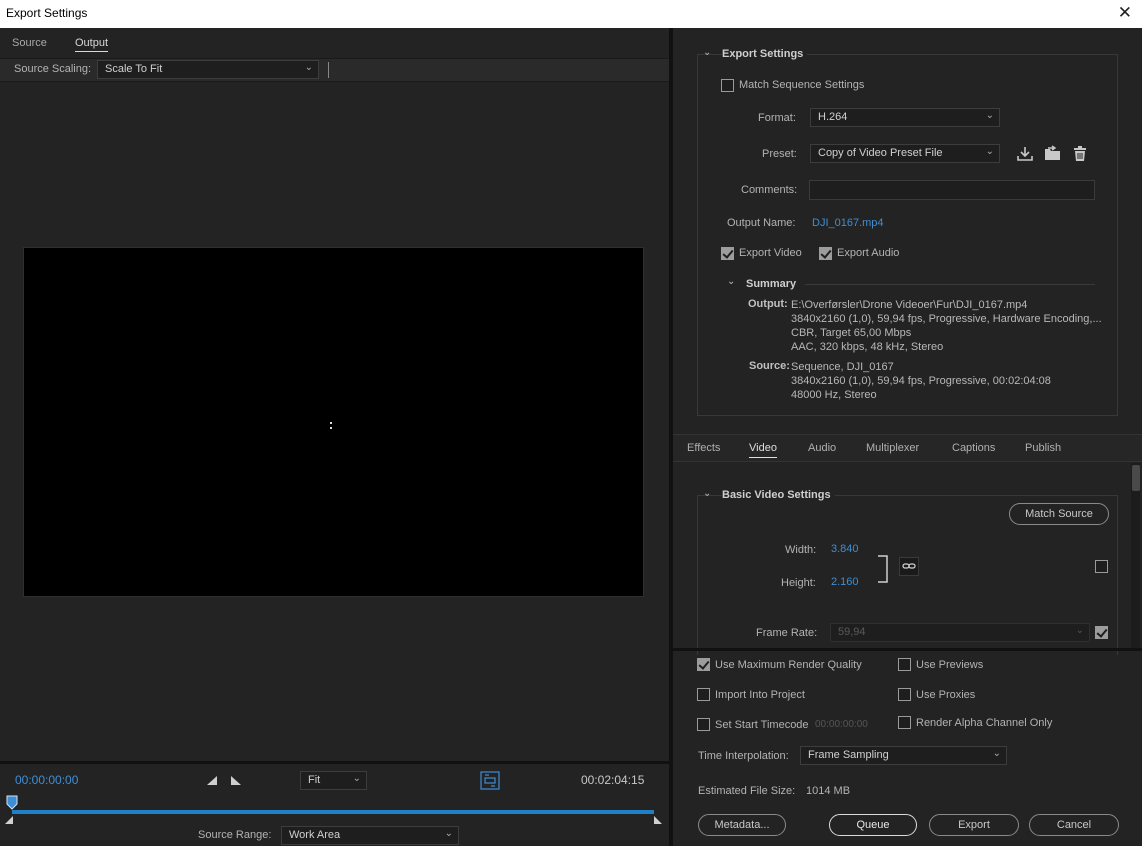 The image size is (1142, 846). I want to click on summary-output-line: AAC, 320 kbps, 48 kHz, Stereo, so click(867, 347).